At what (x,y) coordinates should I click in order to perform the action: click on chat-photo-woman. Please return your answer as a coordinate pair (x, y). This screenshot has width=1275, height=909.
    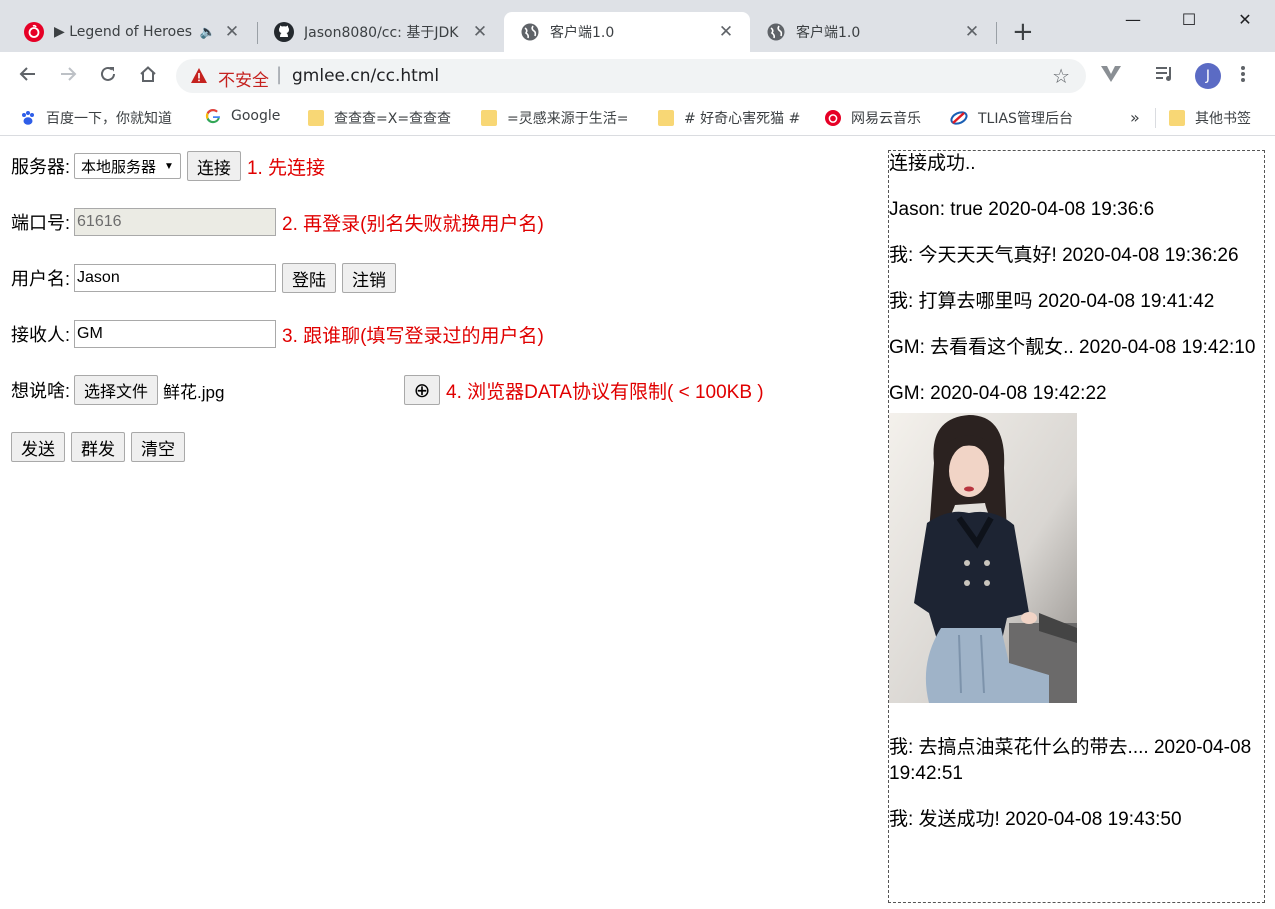
    Looking at the image, I should click on (983, 558).